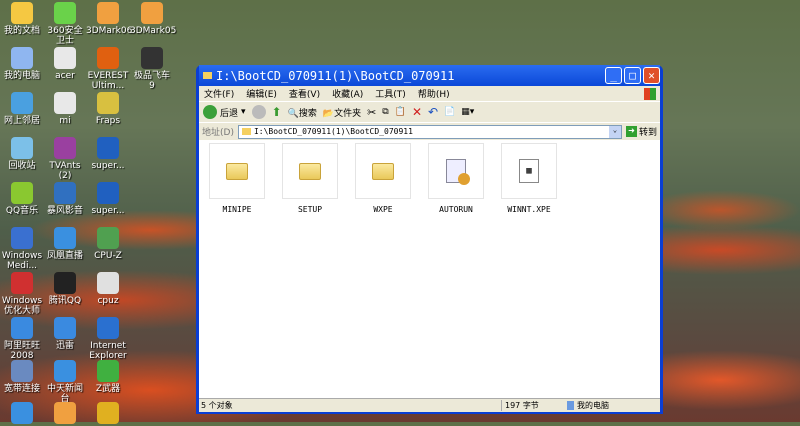 Image resolution: width=800 pixels, height=426 pixels. Describe the element at coordinates (65, 63) in the screenshot. I see `desktop-icon: acer` at that location.